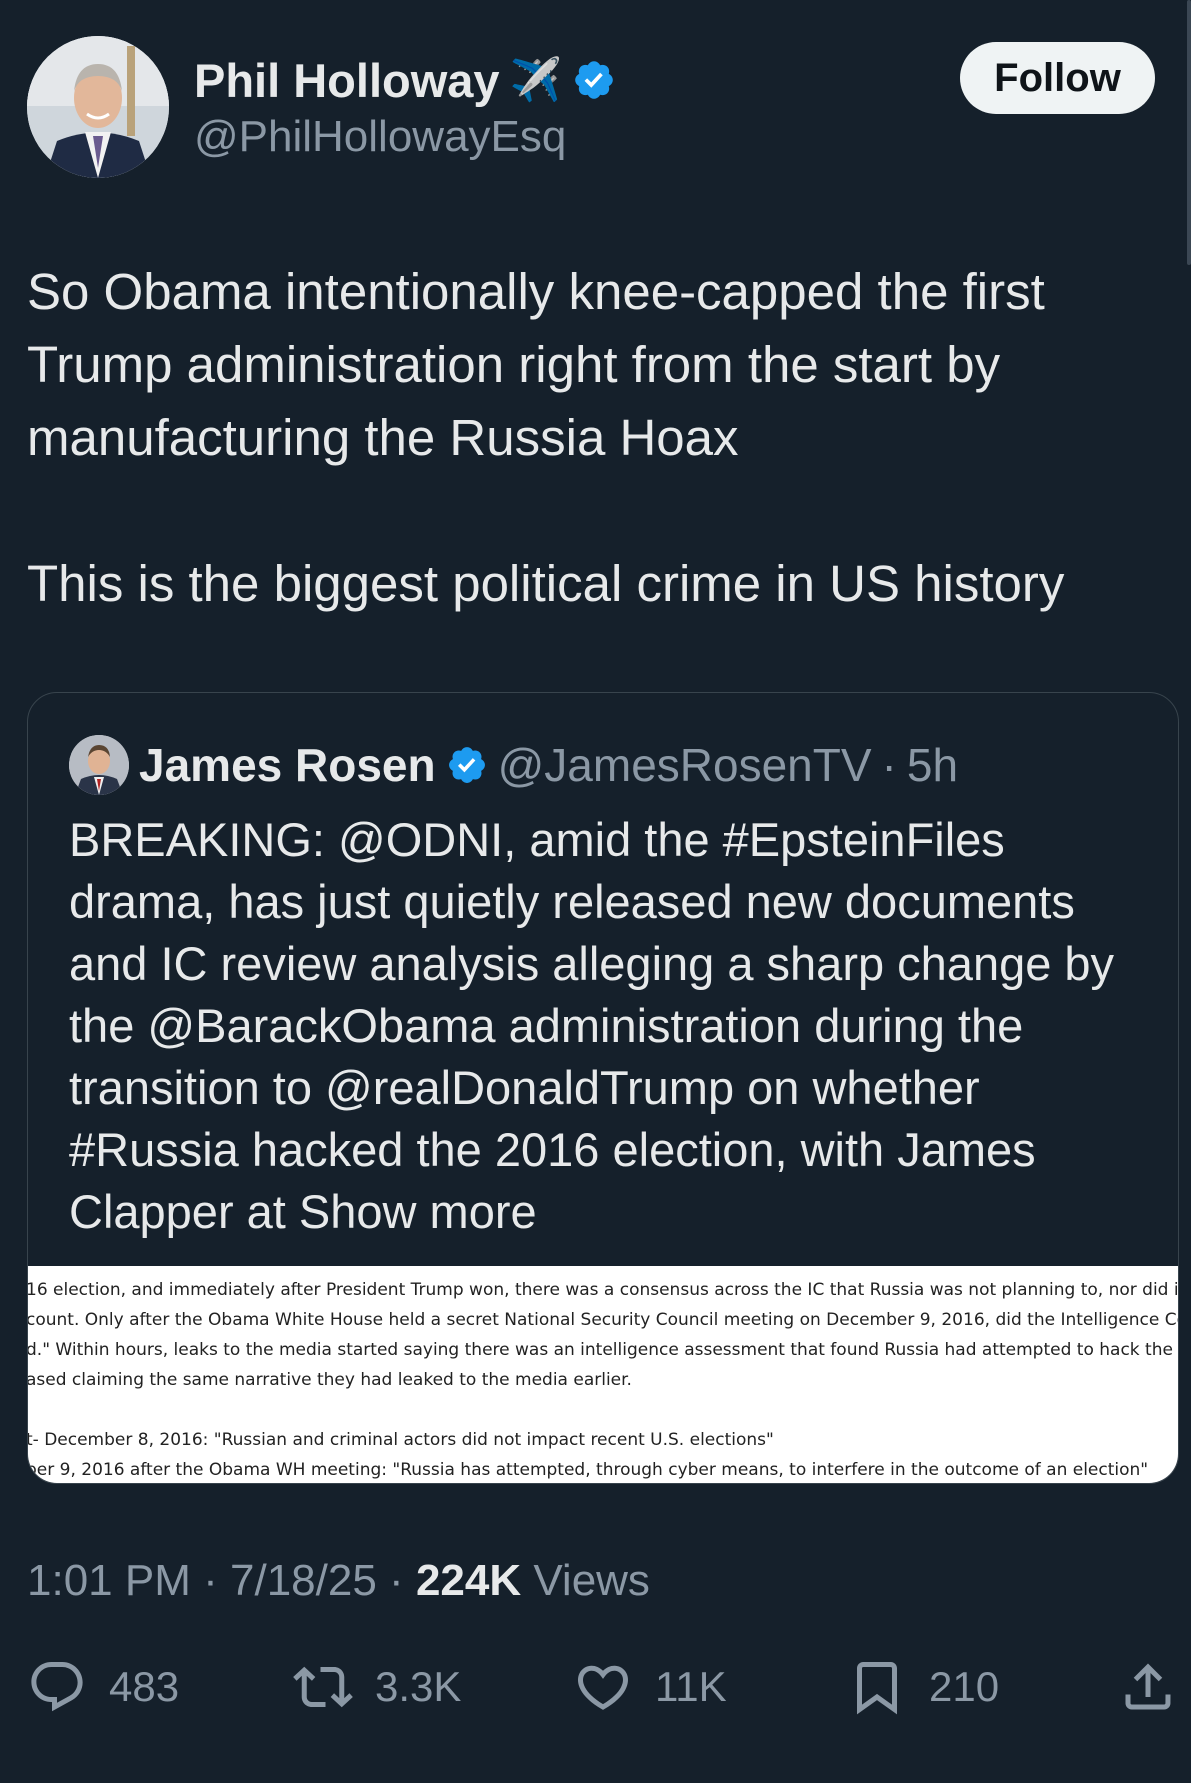 Image resolution: width=1191 pixels, height=1783 pixels. I want to click on tweet-actions-bar: 483 3.3K 11K 210, so click(595, 1687).